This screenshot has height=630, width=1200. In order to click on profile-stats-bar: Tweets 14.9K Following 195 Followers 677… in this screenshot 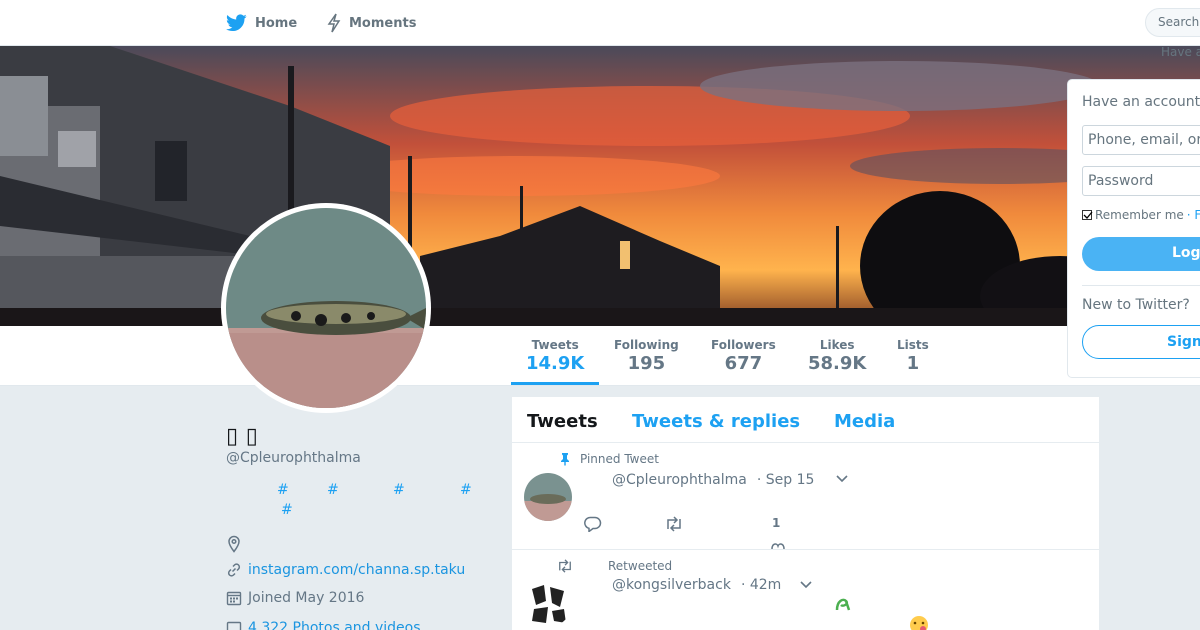, I will do `click(600, 356)`.